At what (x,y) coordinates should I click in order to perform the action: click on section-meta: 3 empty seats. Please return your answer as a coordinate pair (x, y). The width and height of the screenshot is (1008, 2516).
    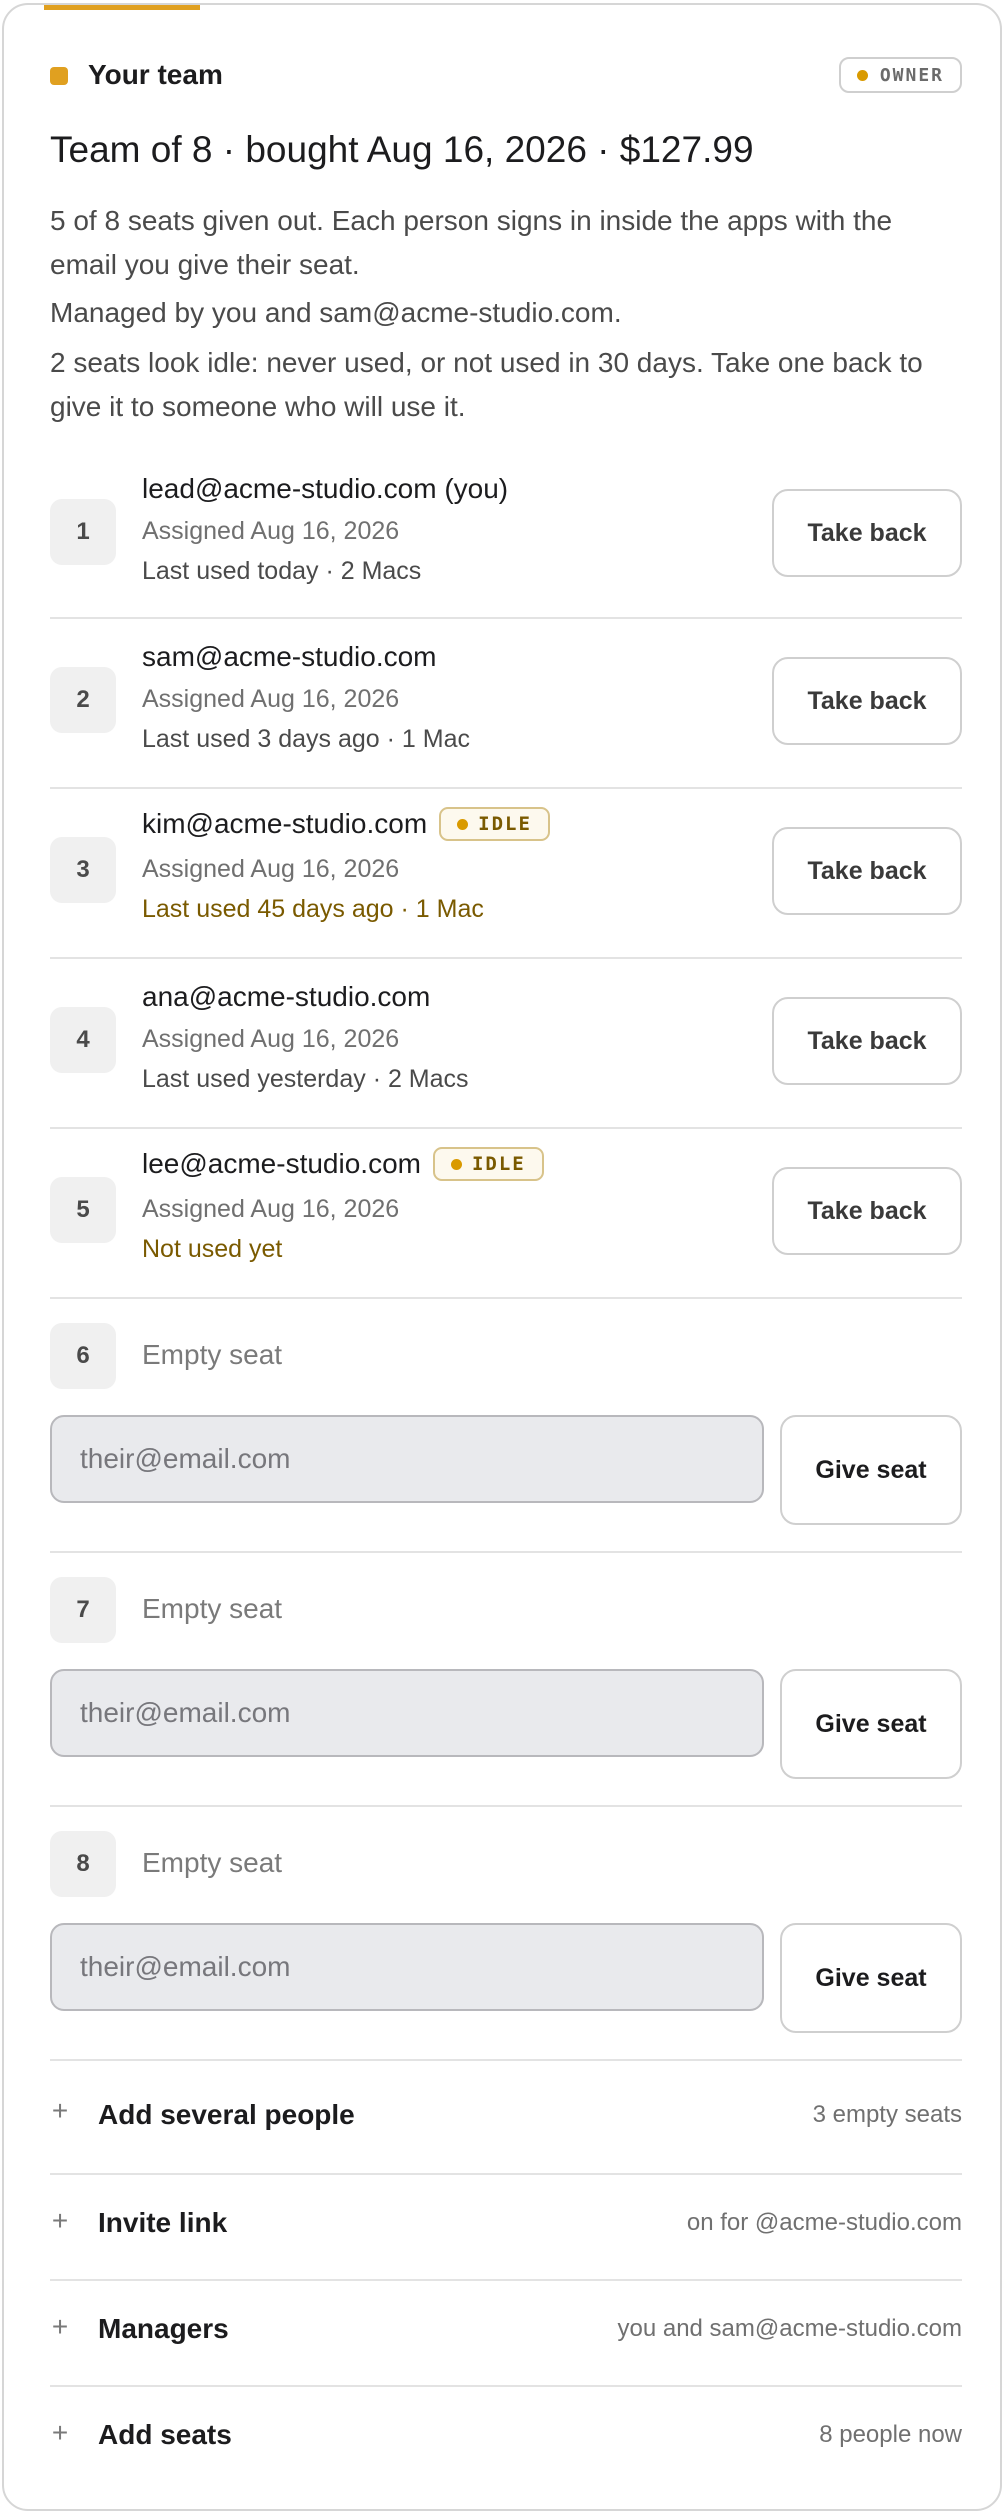
    Looking at the image, I should click on (887, 2114).